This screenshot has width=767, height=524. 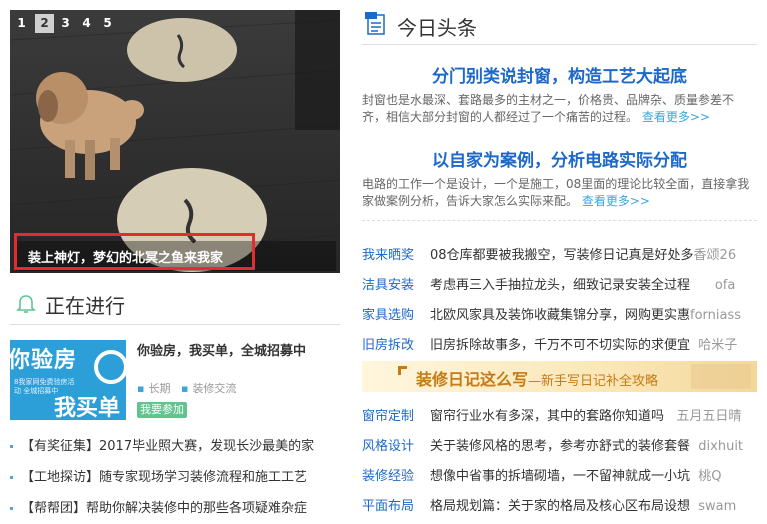 What do you see at coordinates (159, 388) in the screenshot?
I see `promo-tag: 长期` at bounding box center [159, 388].